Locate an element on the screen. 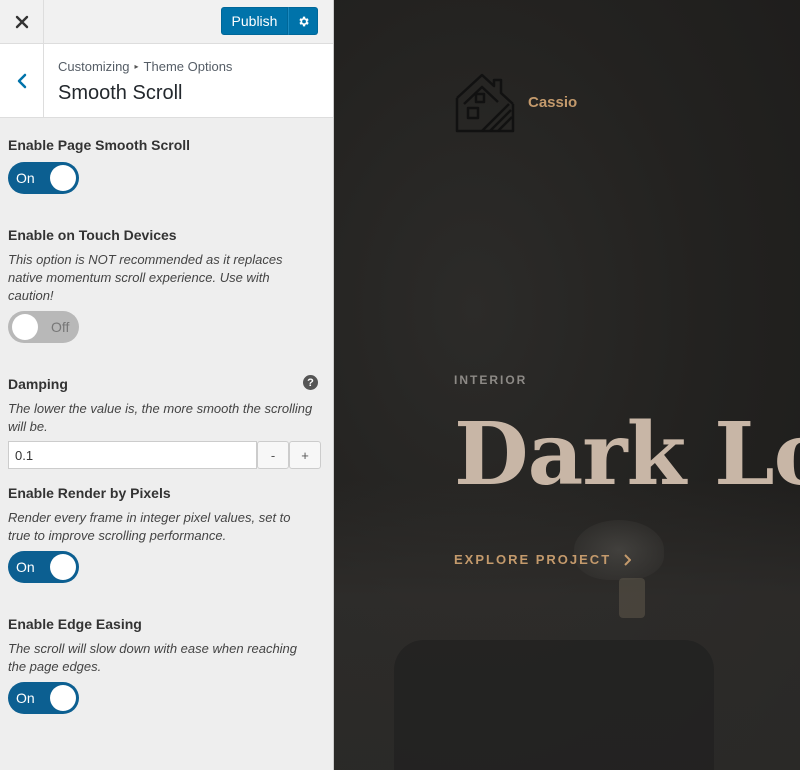 The image size is (800, 770). publish-button: Publish is located at coordinates (254, 21).